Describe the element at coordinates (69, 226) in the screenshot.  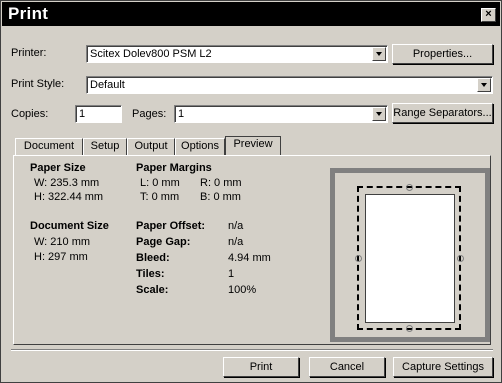
I see `document-size-heading: Document Size` at that location.